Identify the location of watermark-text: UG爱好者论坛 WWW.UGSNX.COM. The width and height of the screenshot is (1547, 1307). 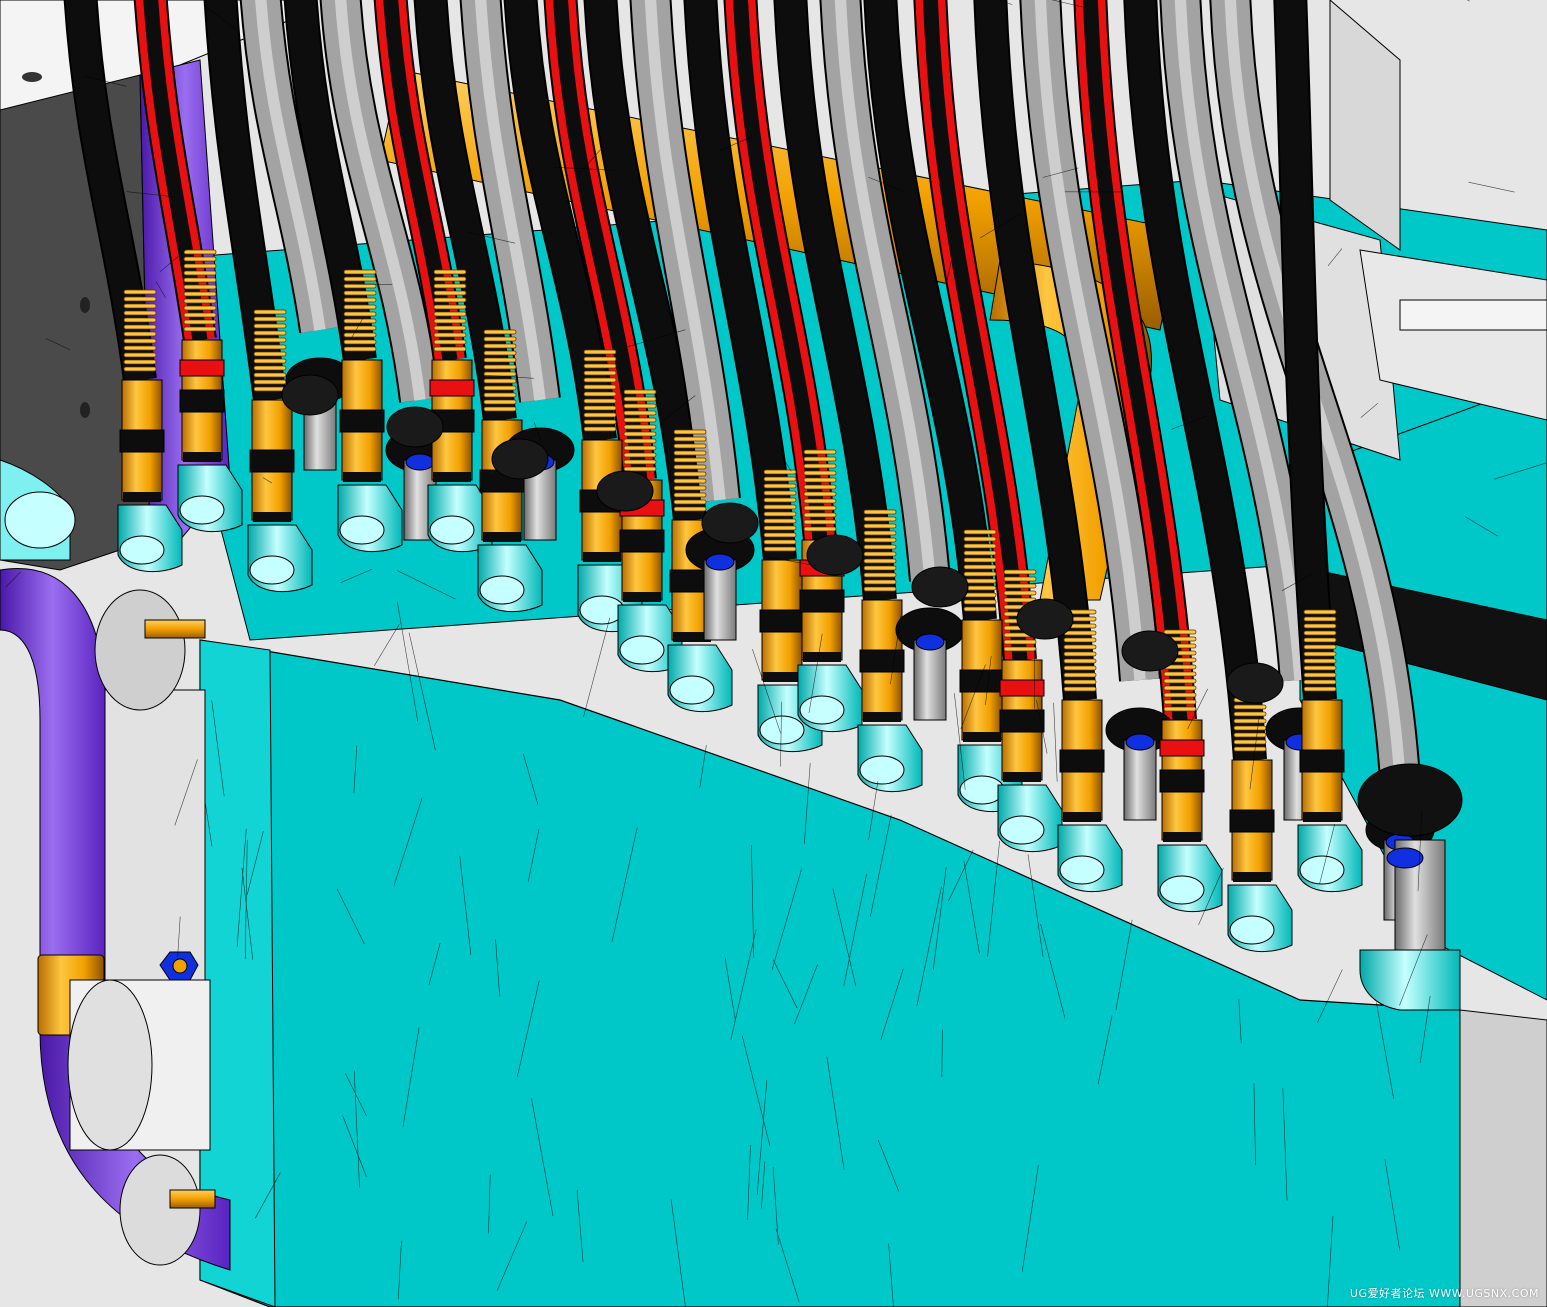
(1444, 1293).